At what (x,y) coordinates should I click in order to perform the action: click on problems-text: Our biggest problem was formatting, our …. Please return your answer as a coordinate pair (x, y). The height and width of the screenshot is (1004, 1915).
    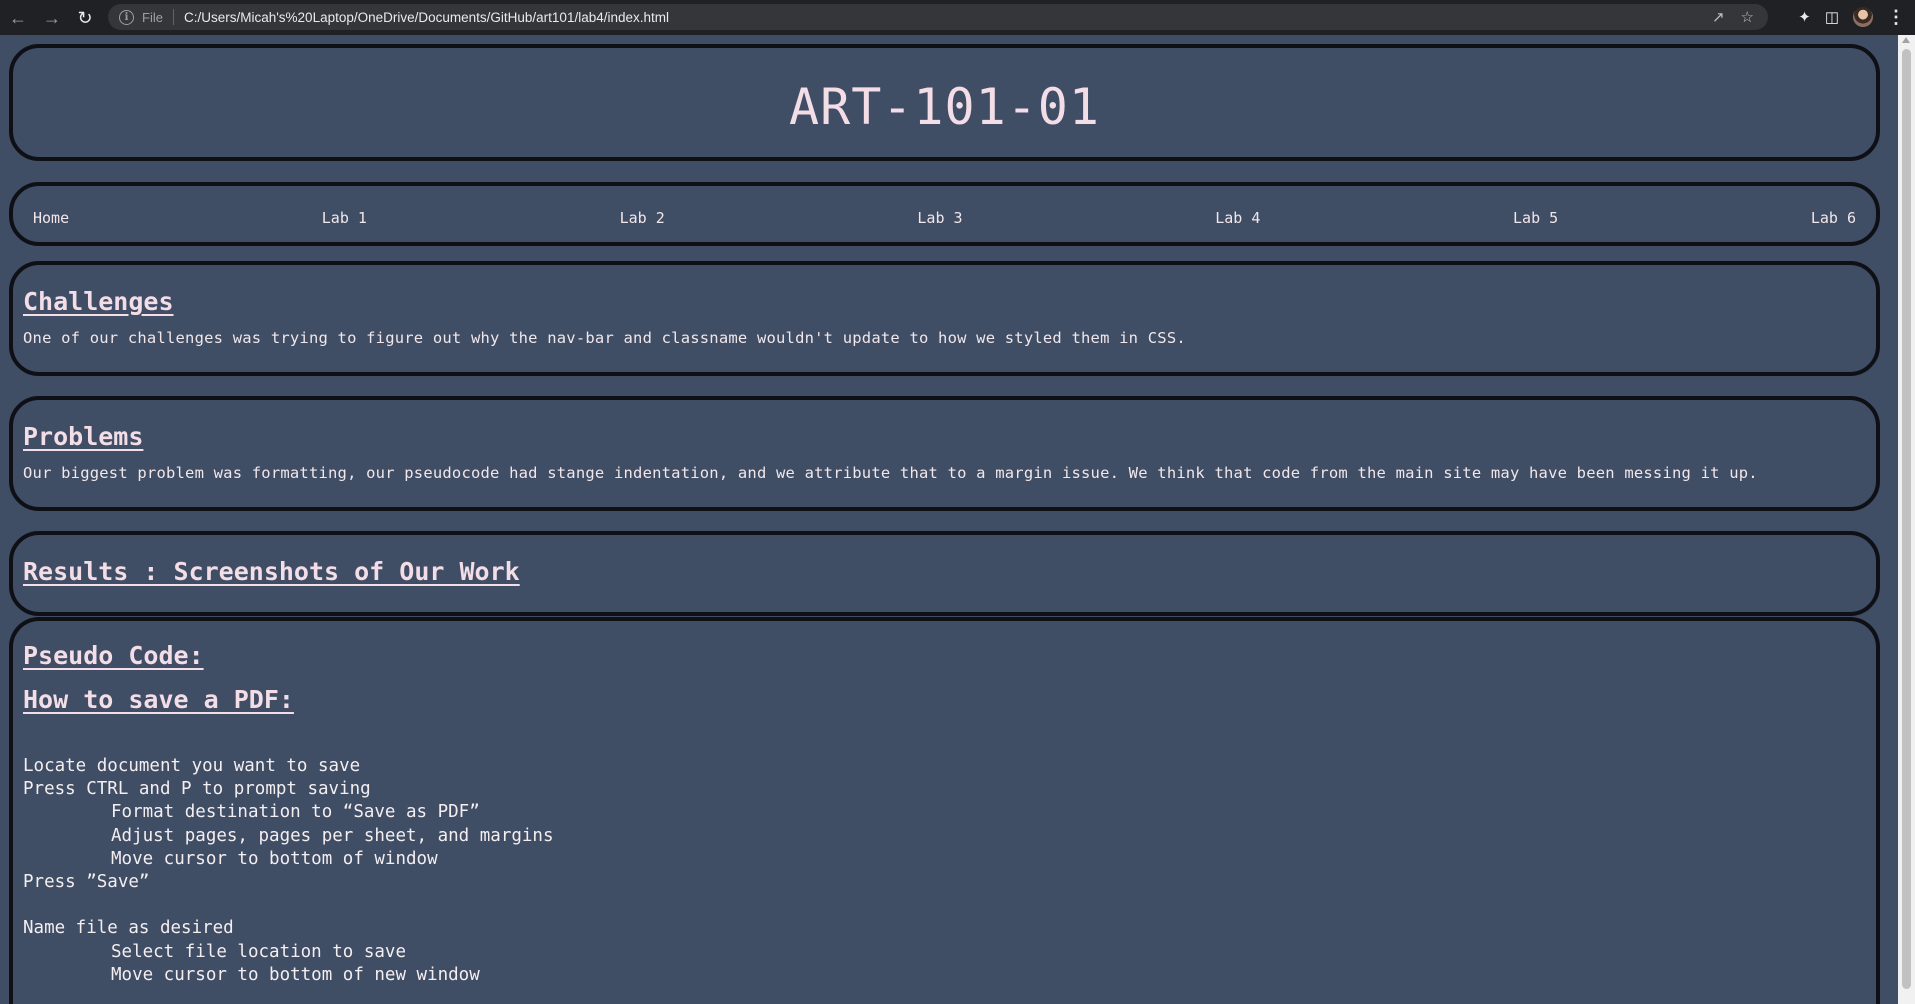
    Looking at the image, I should click on (890, 473).